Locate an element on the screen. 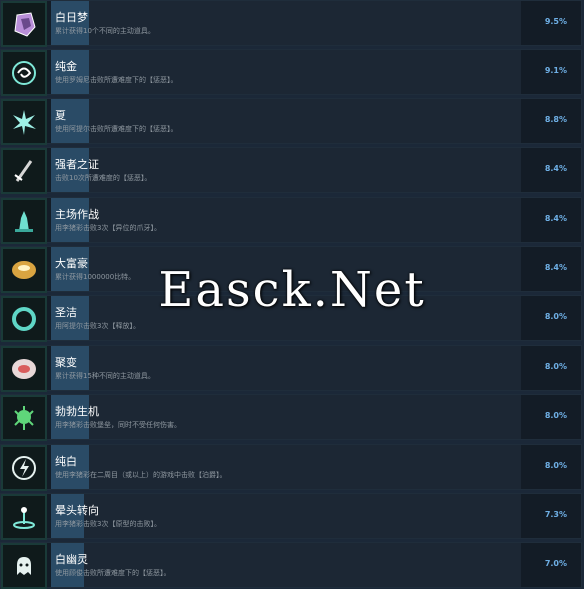 Image resolution: width=584 pixels, height=589 pixels. achievement-title: 白日梦 is located at coordinates (71, 17).